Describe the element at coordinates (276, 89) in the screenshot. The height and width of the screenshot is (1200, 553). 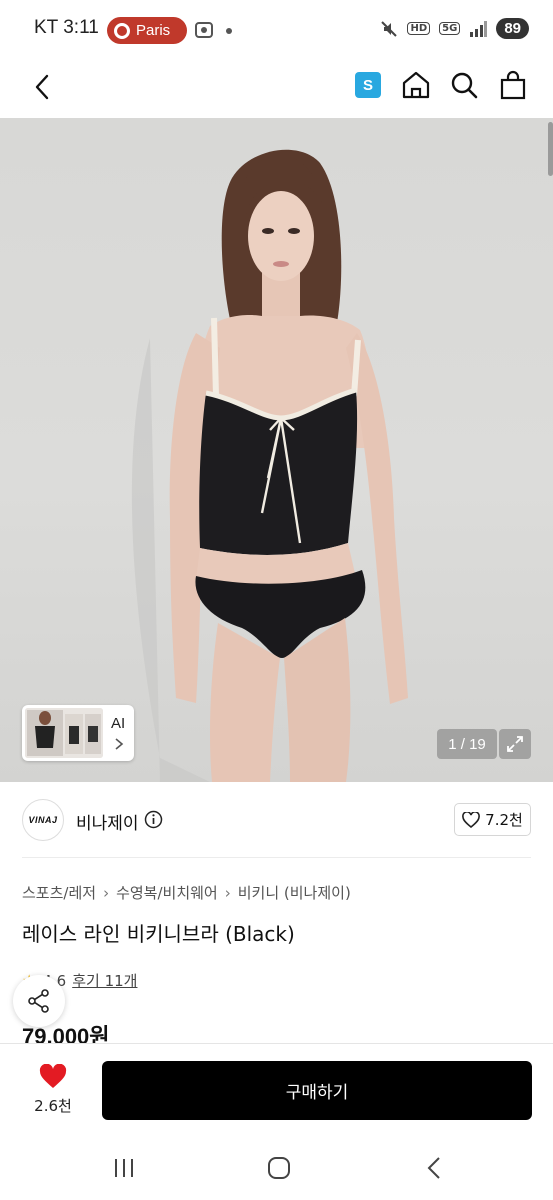
I see `app-header: S` at that location.